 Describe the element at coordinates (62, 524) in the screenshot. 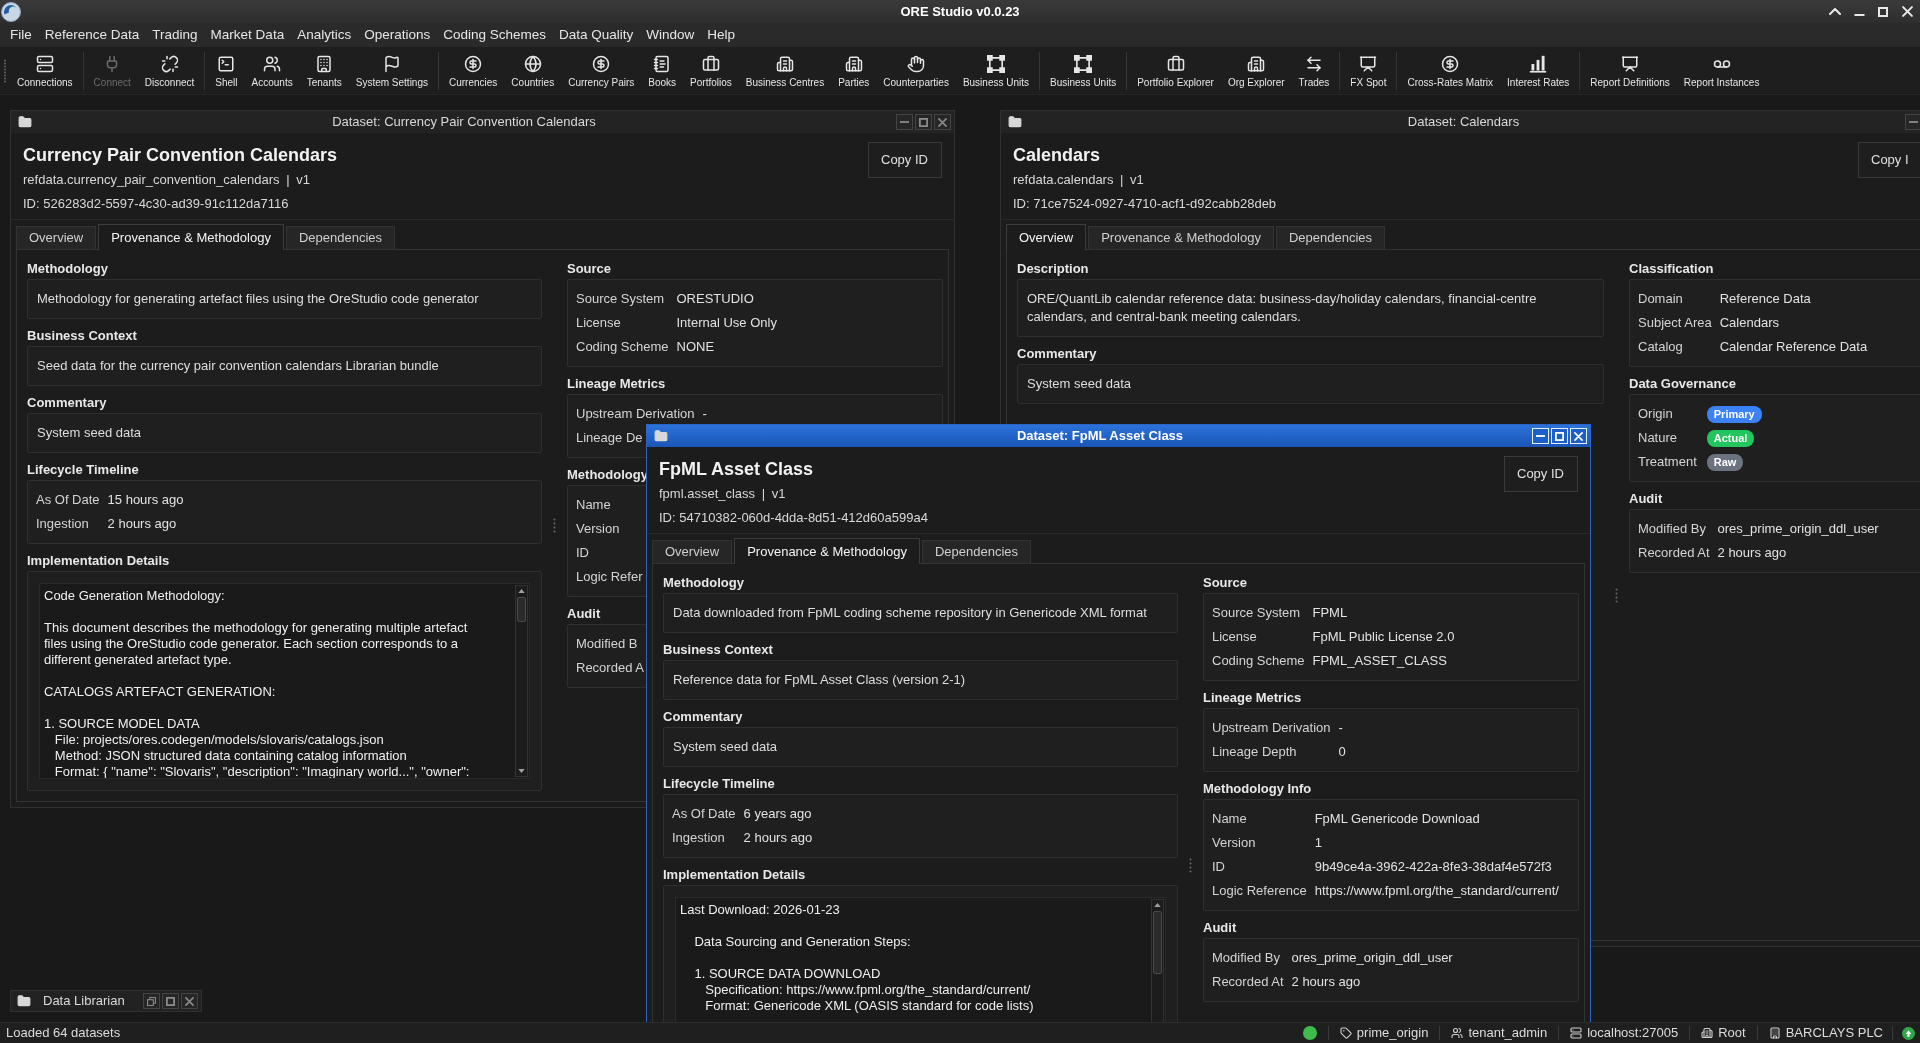

I see `field-label: Ingestion` at that location.